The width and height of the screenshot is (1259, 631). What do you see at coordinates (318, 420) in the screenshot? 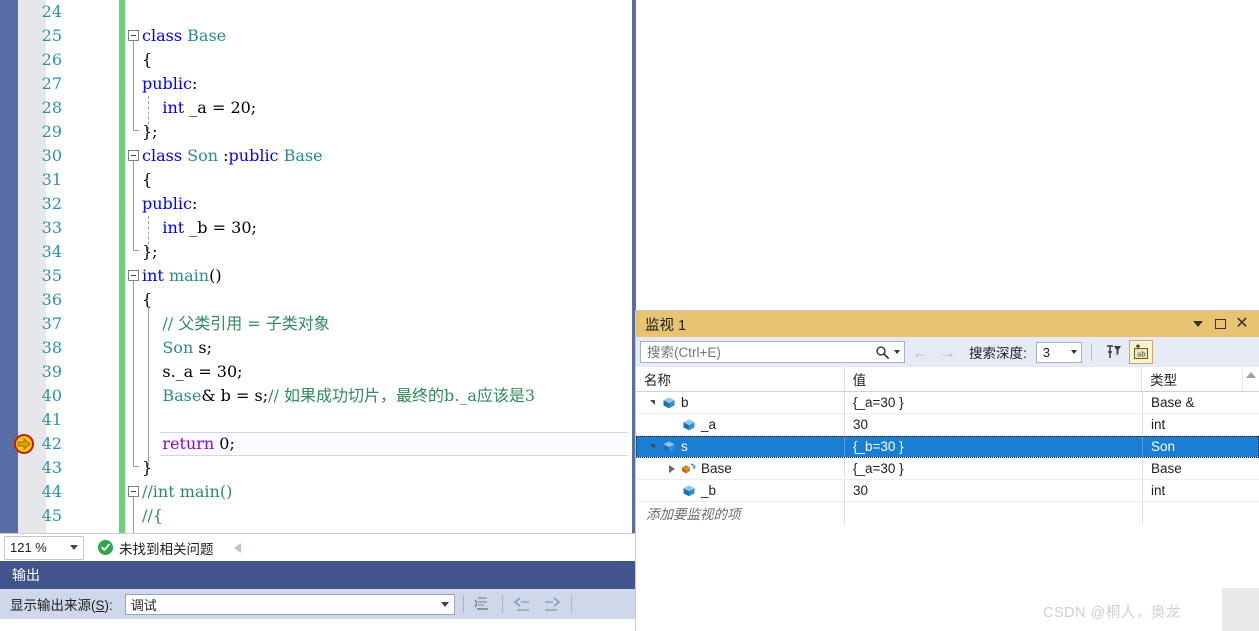
I see `code-line: 41` at bounding box center [318, 420].